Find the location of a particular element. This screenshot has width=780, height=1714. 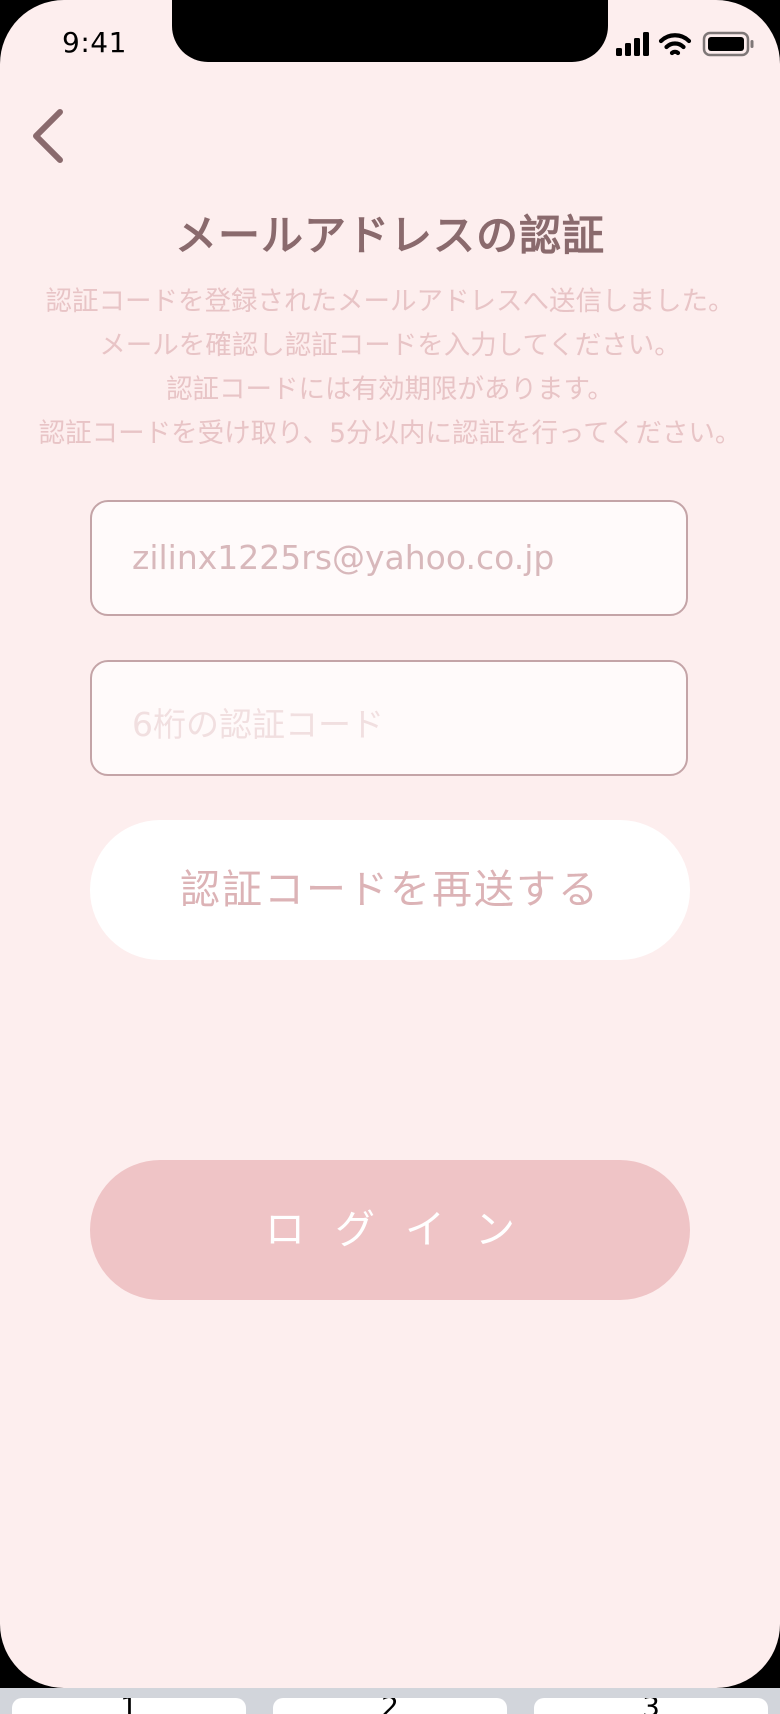

wifi-icon is located at coordinates (675, 44).